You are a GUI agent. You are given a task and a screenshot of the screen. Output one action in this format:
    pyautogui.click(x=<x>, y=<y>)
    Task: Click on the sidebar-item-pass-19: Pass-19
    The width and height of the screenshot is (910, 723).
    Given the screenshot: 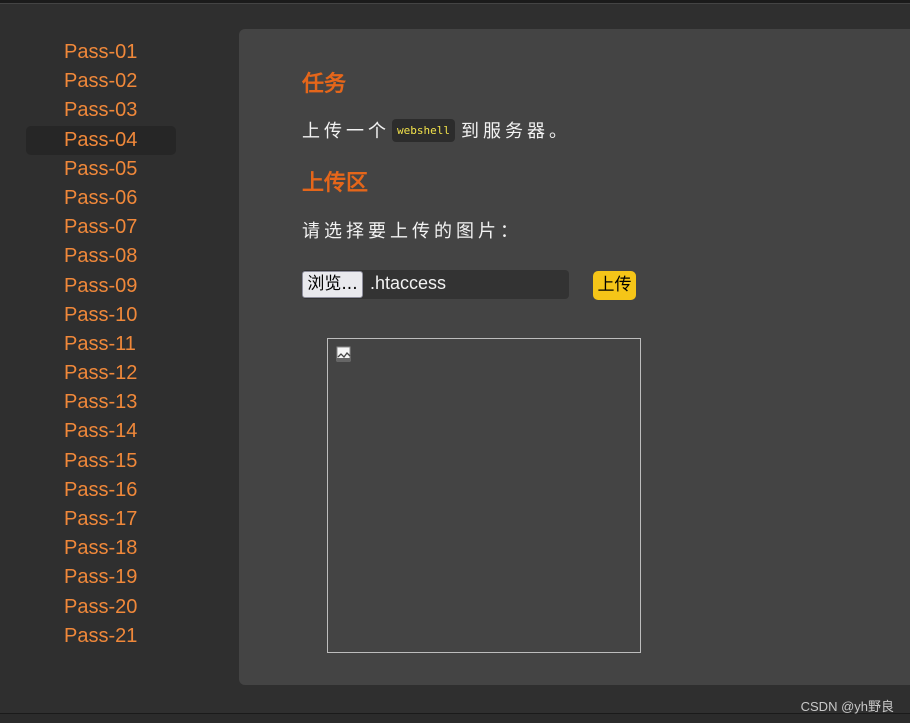 What is the action you would take?
    pyautogui.click(x=101, y=577)
    